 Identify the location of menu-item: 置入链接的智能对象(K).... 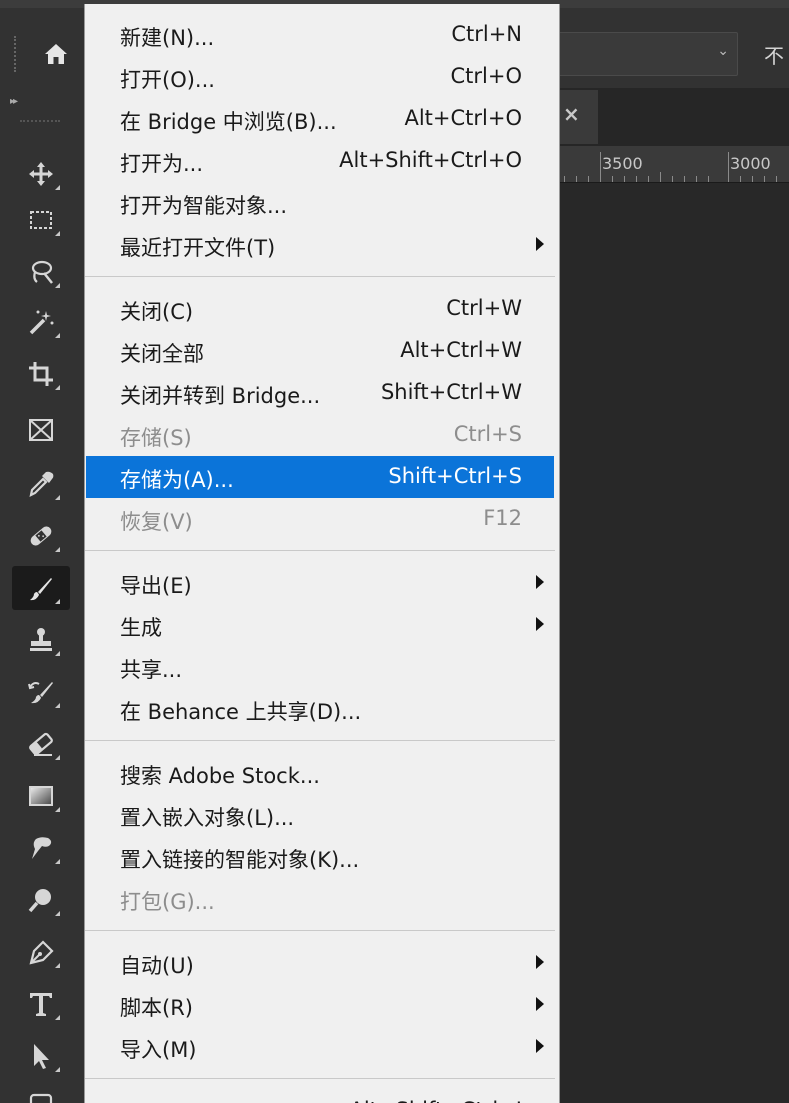
(320, 857).